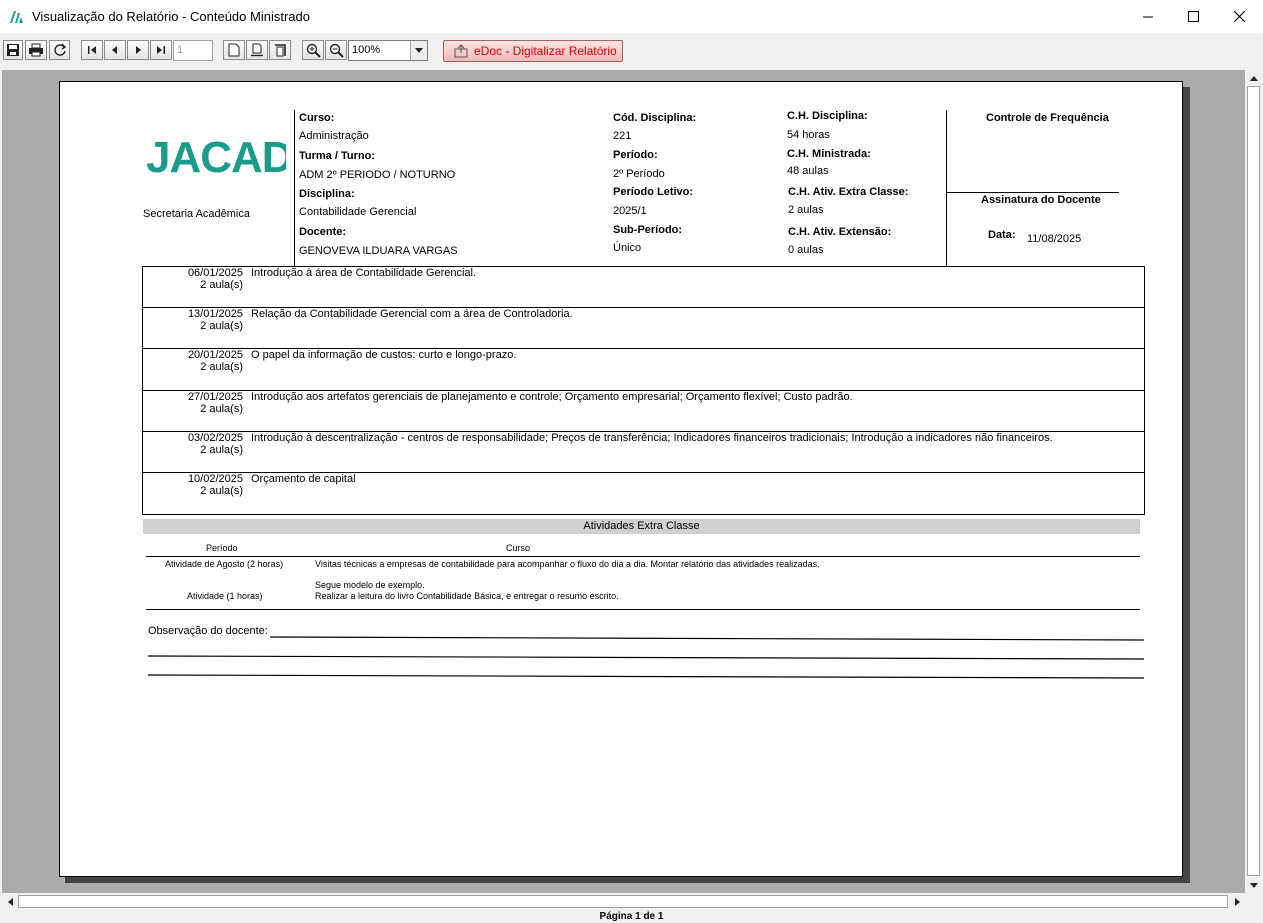 This screenshot has height=923, width=1263. I want to click on zoom-select: 100%, so click(388, 50).